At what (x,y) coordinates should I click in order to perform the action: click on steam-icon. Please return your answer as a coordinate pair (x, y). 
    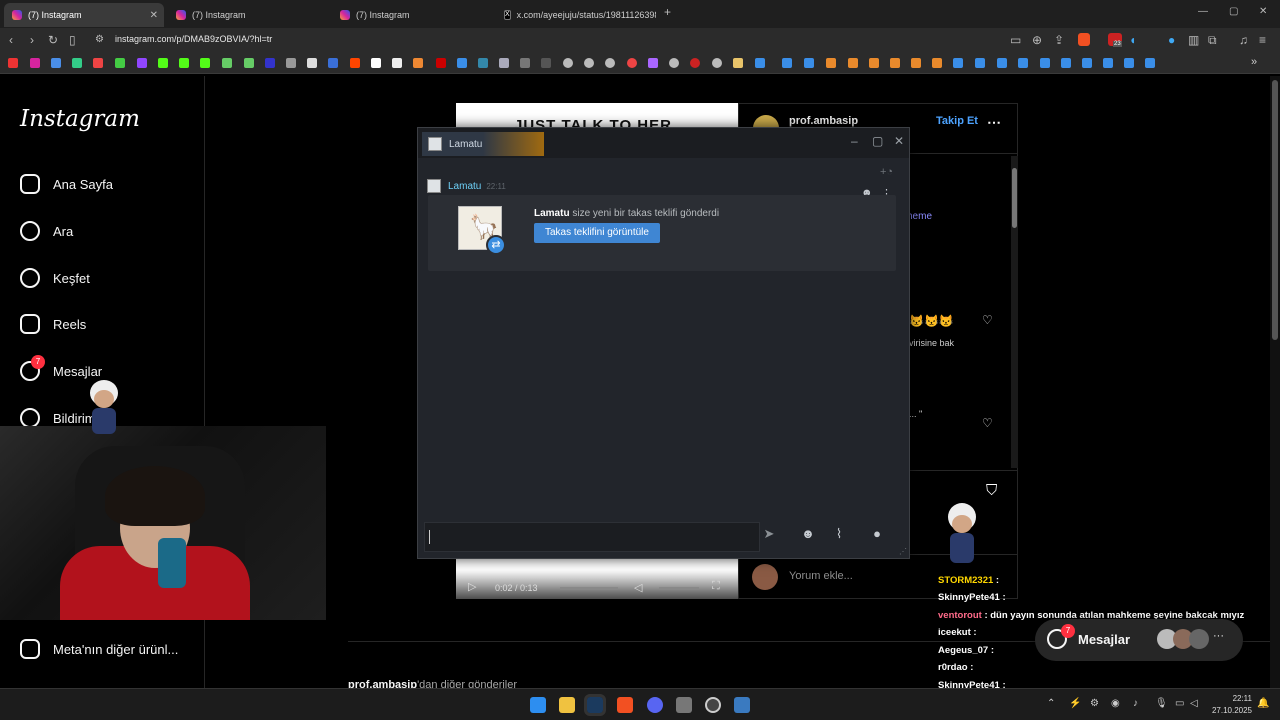
    Looking at the image, I should click on (595, 705).